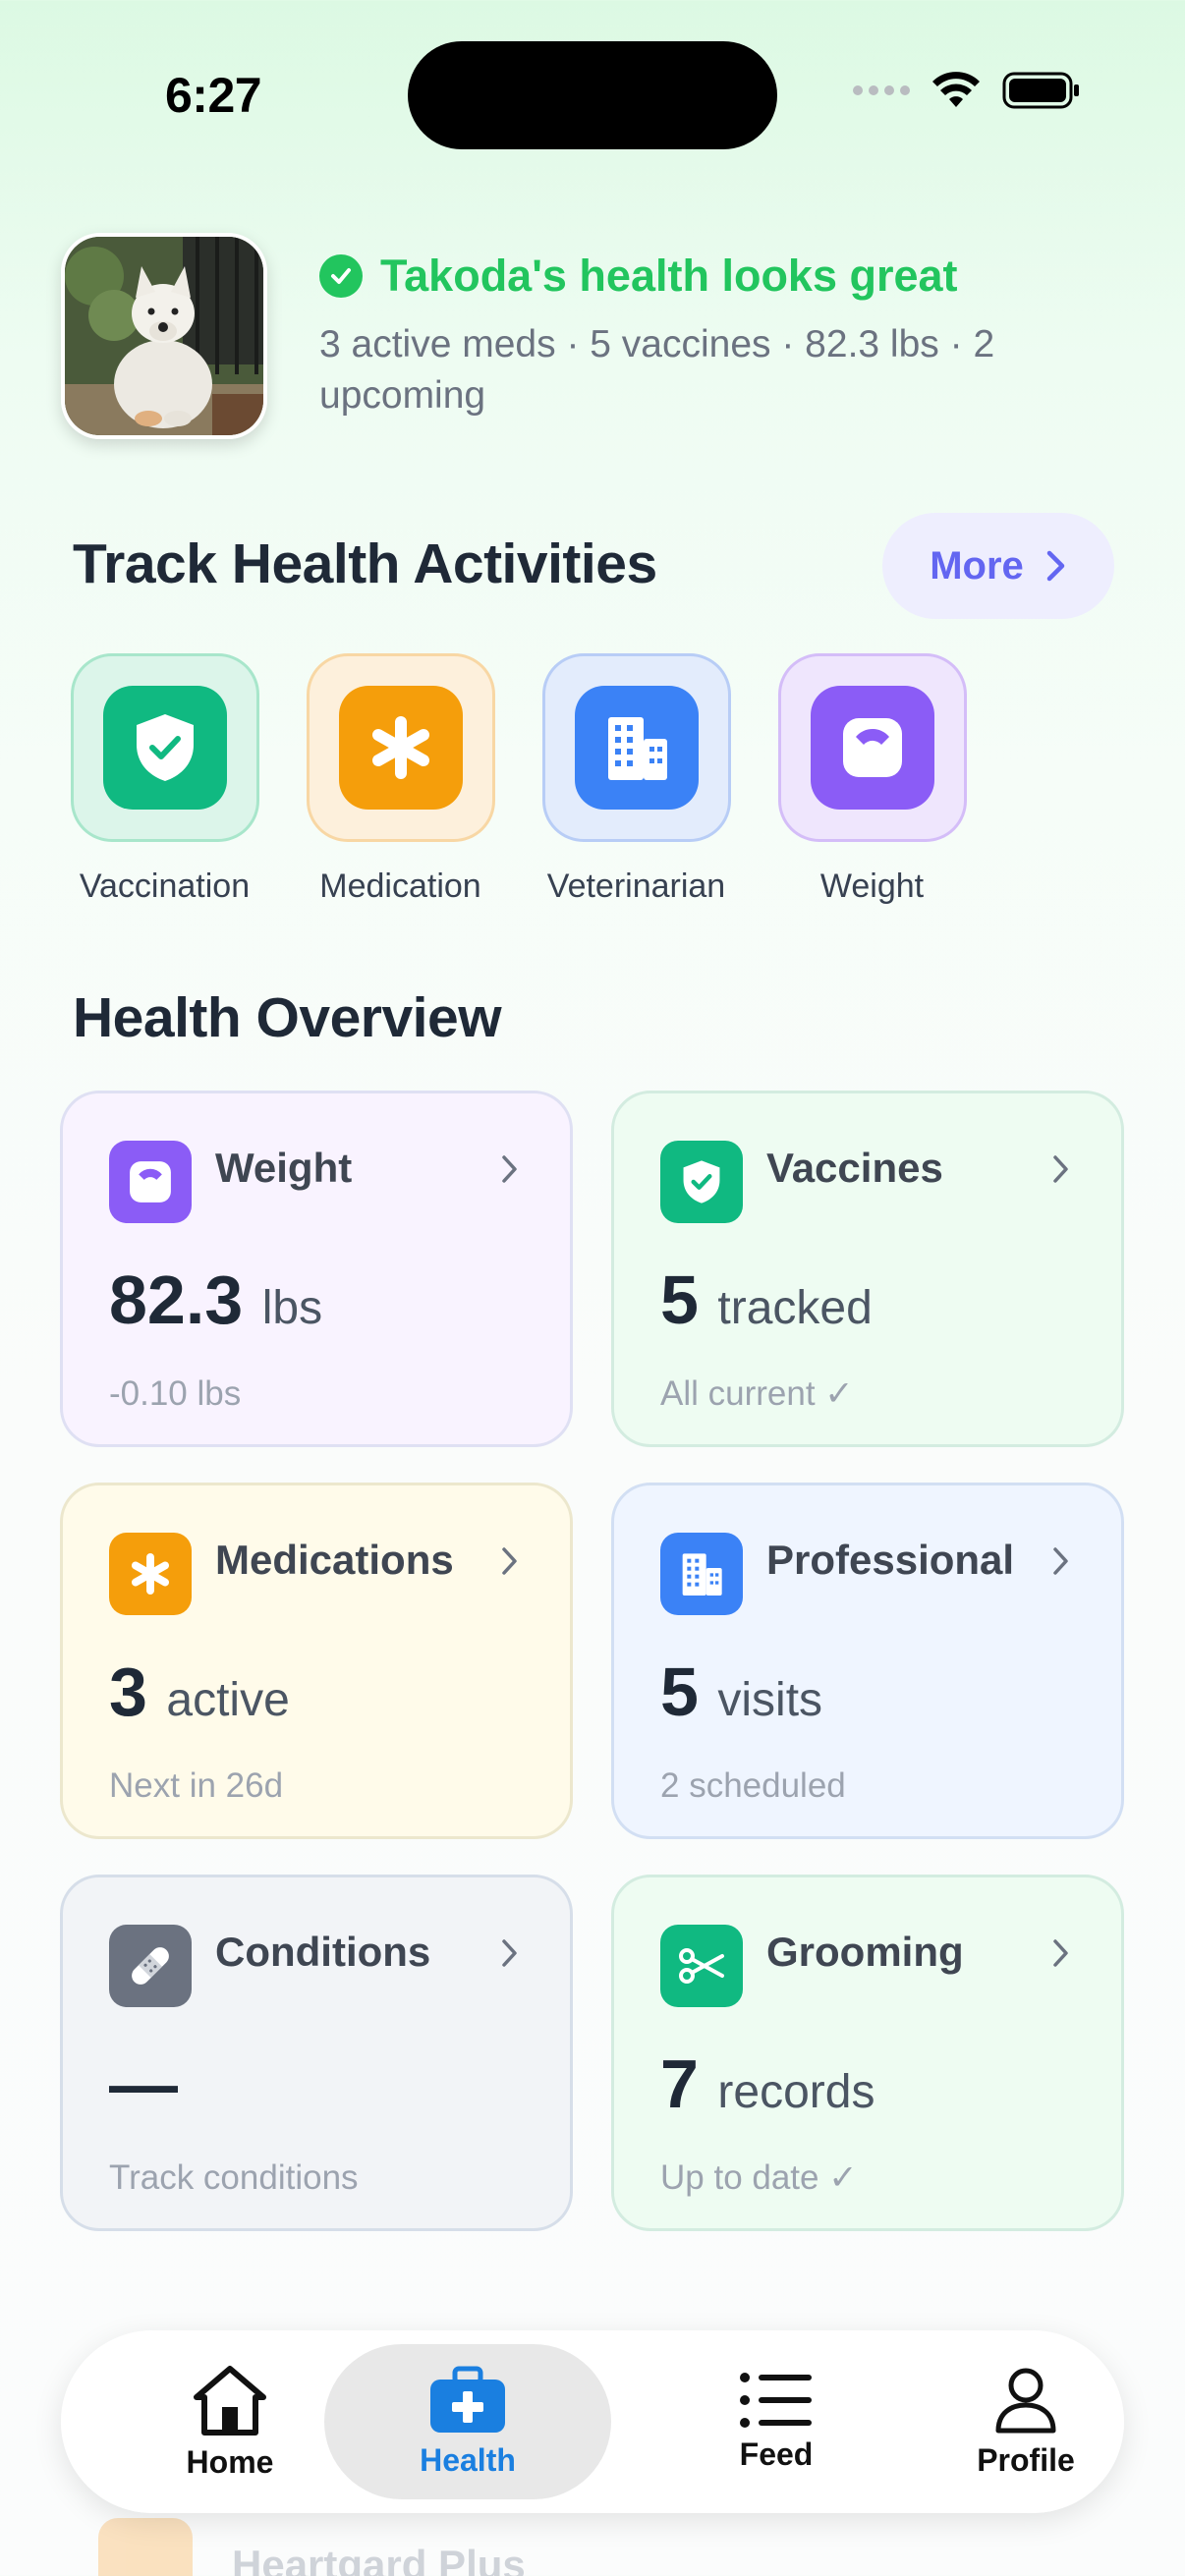 This screenshot has height=2576, width=1185. Describe the element at coordinates (759, 2177) in the screenshot. I see `card-subtitle: Up to date ✓` at that location.